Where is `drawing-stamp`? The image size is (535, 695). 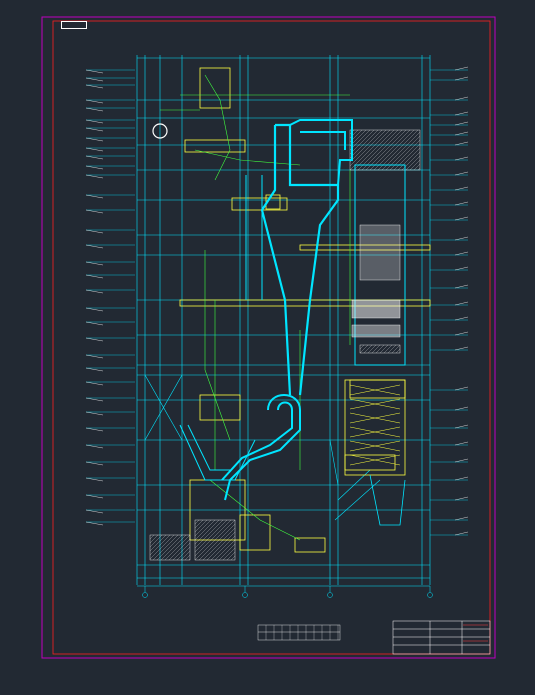 drawing-stamp is located at coordinates (74, 25).